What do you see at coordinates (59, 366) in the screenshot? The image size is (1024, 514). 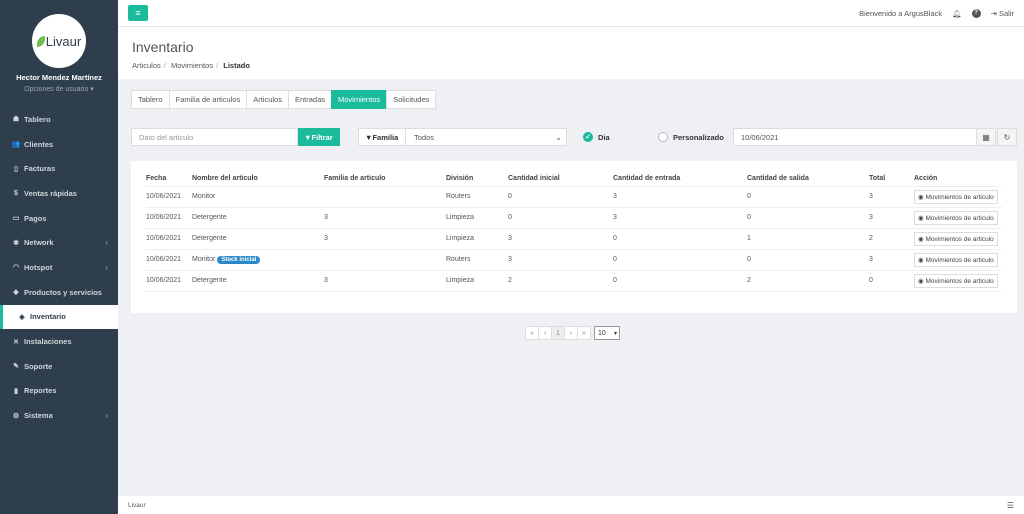 I see `sidebar-item-soporte: ✎ Soporte` at bounding box center [59, 366].